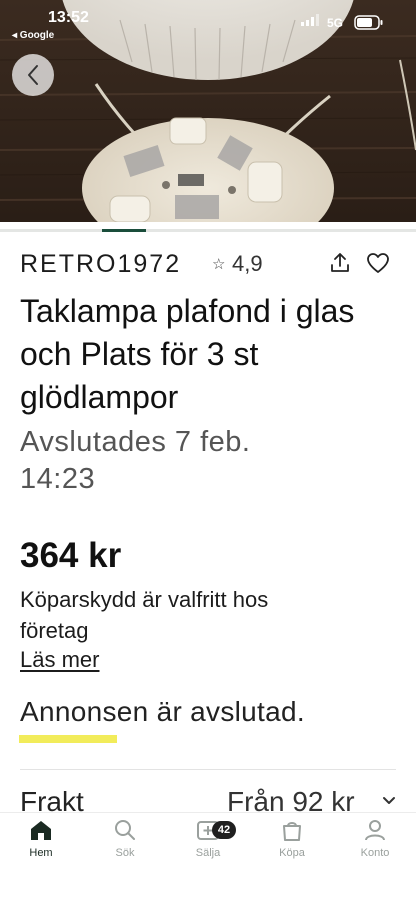  I want to click on share-icon, so click(340, 263).